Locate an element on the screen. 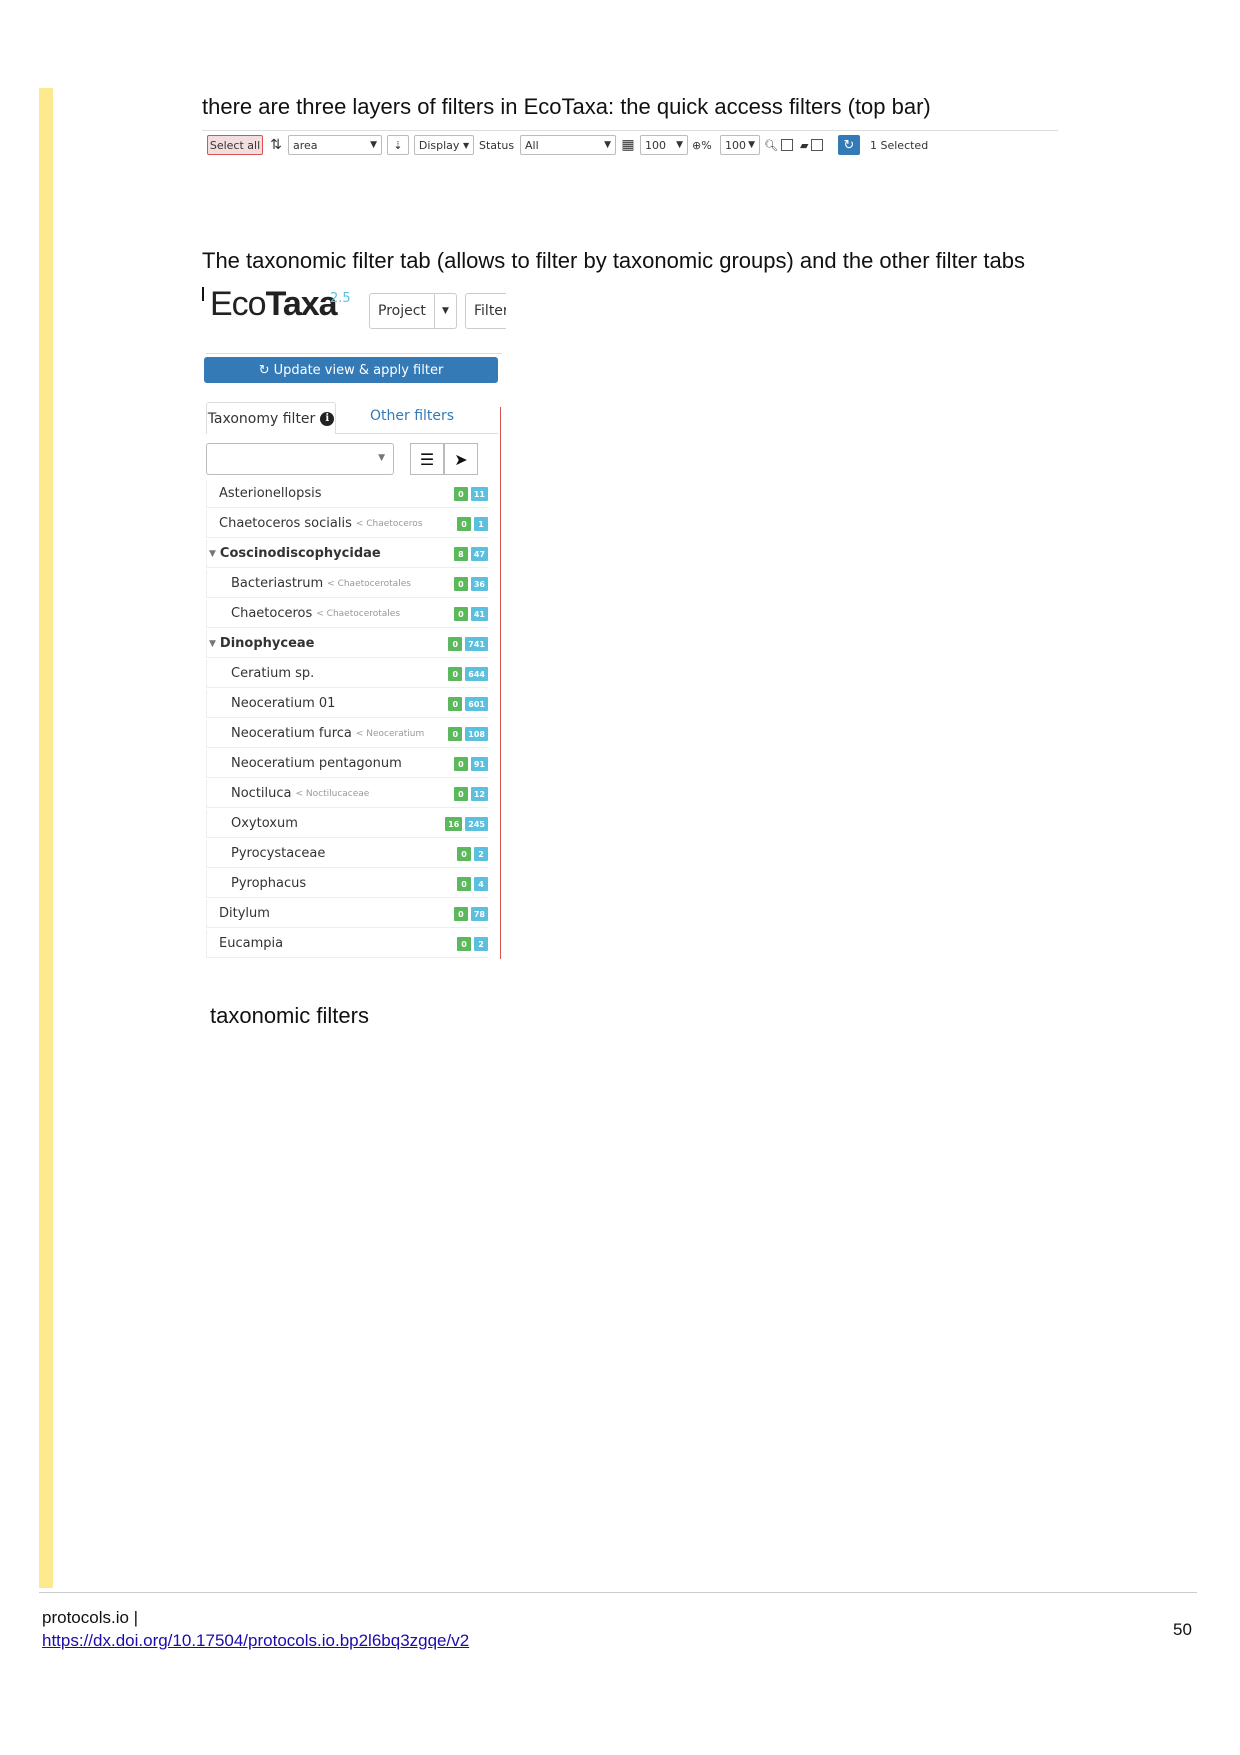  taxon-row: Noctiluca < Noctilucaceae 0 12 is located at coordinates (347, 794).